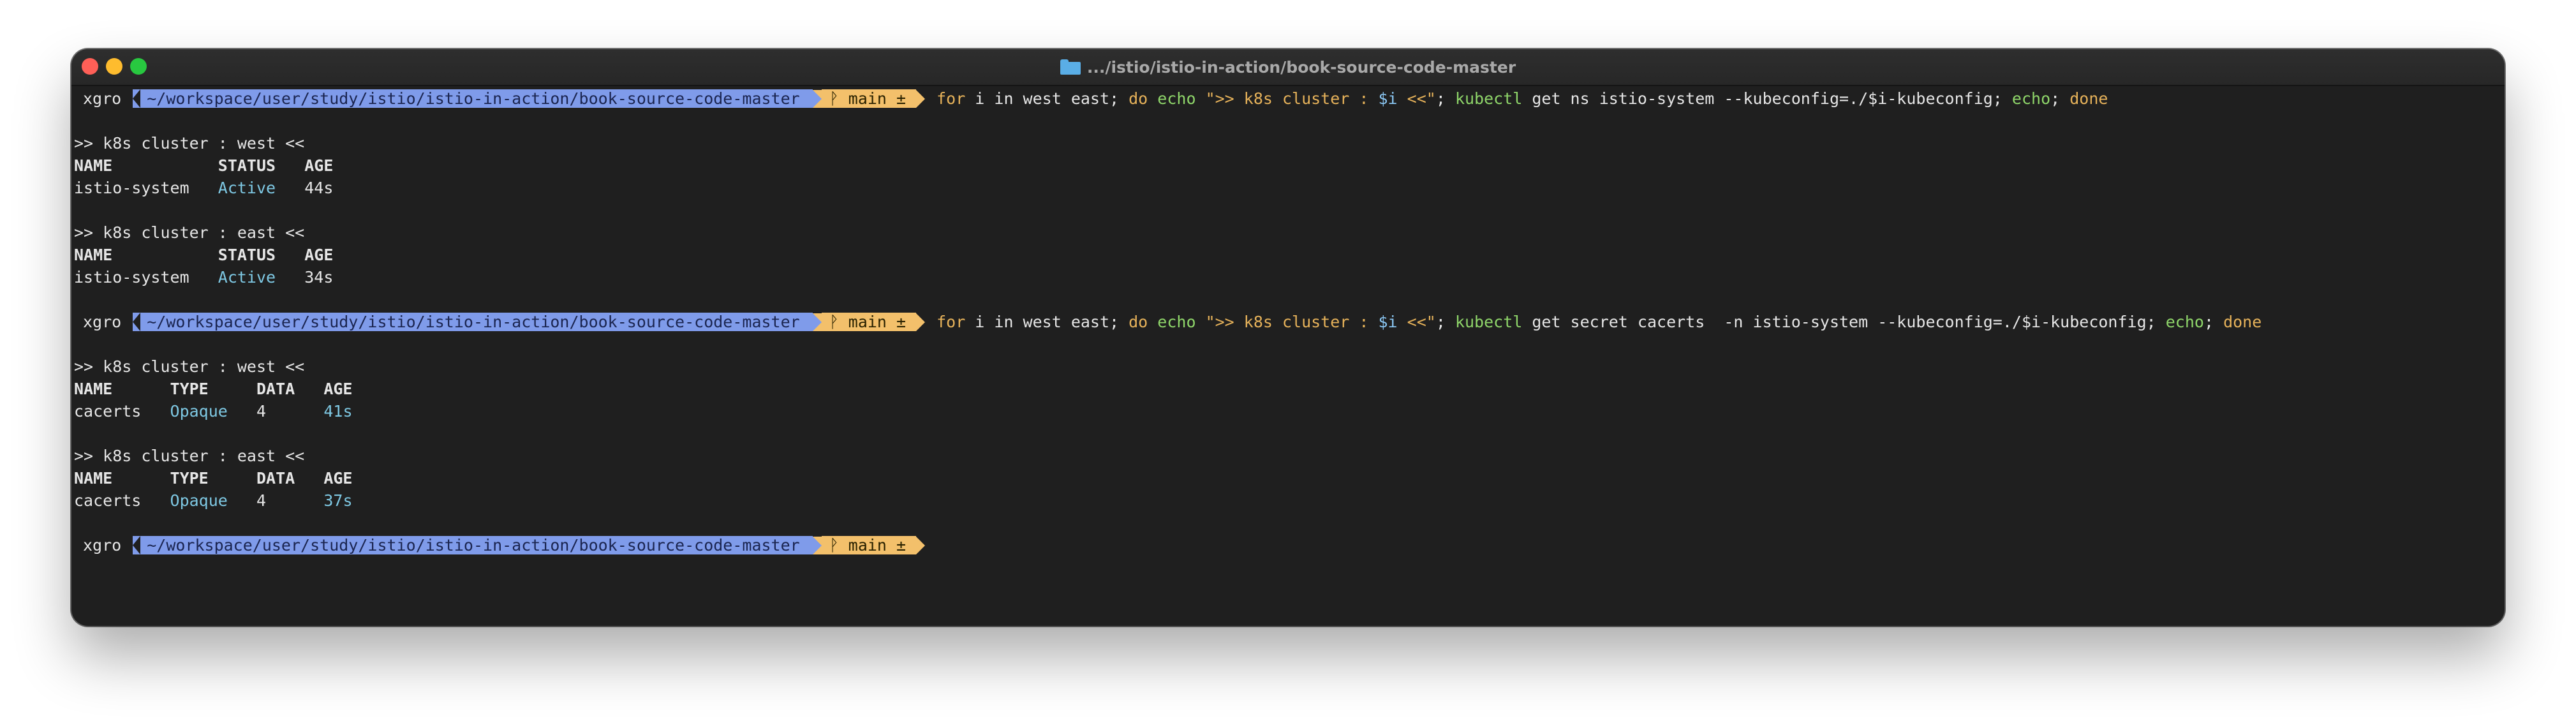 This screenshot has width=2576, height=721. I want to click on folder-icon, so click(1070, 67).